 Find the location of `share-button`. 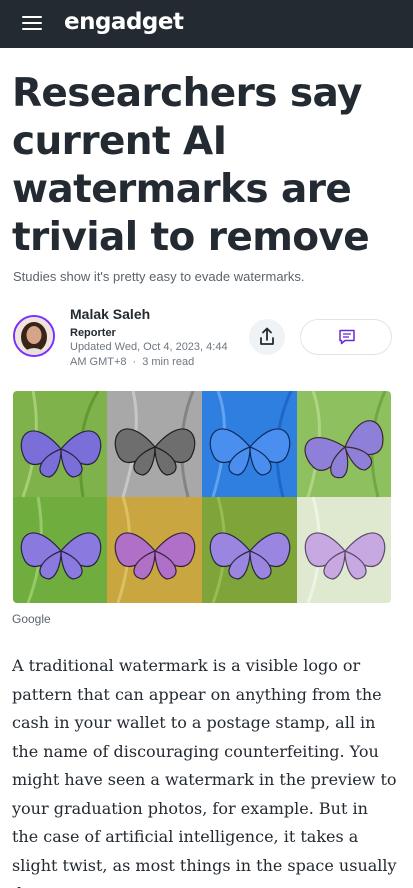

share-button is located at coordinates (267, 337).